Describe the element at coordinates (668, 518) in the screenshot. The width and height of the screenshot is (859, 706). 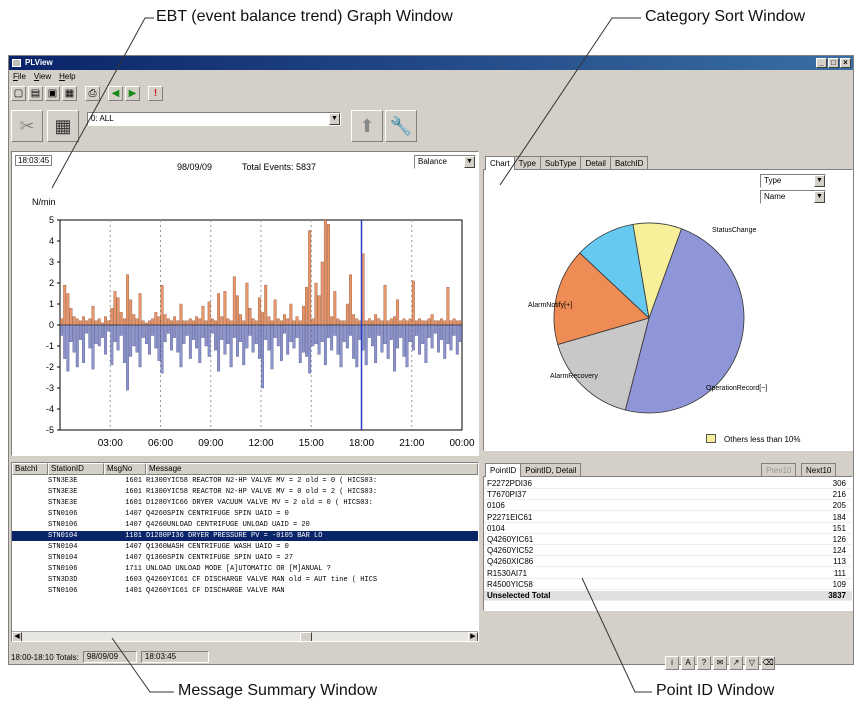
I see `point-row: P2271EIC61 184` at that location.